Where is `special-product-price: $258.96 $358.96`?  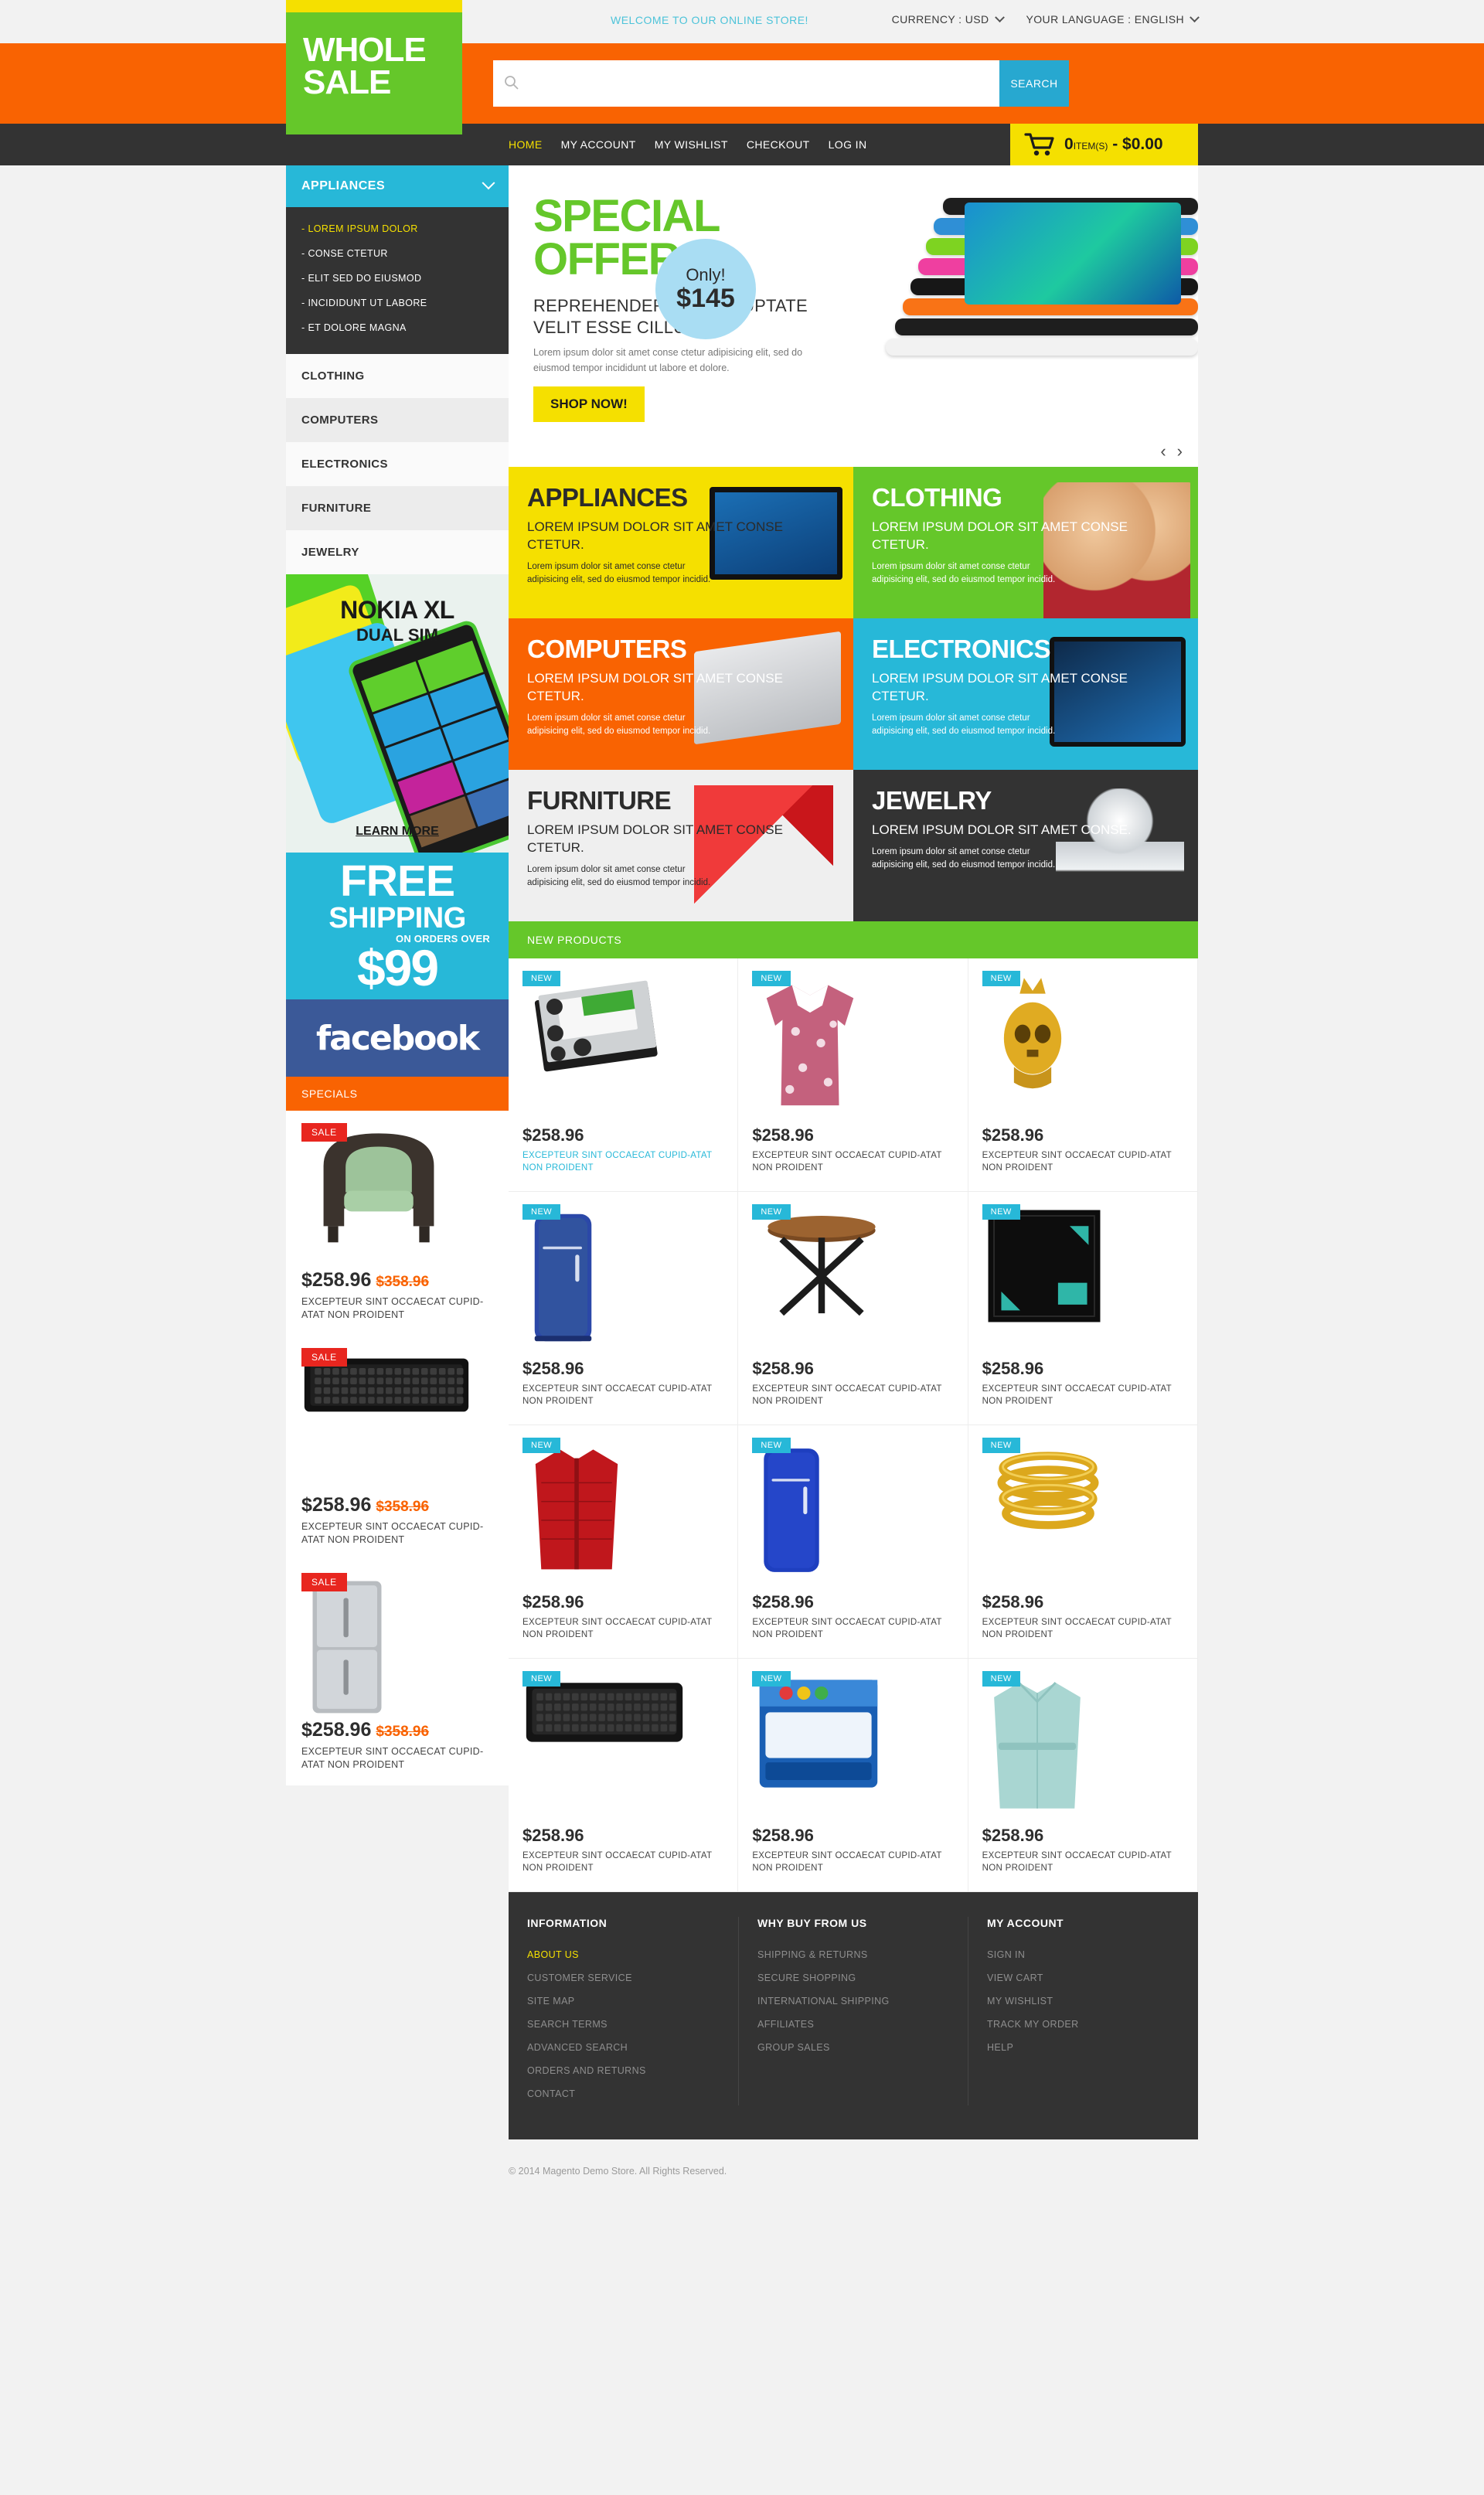
special-product-price: $258.96 $358.96 is located at coordinates (397, 1505).